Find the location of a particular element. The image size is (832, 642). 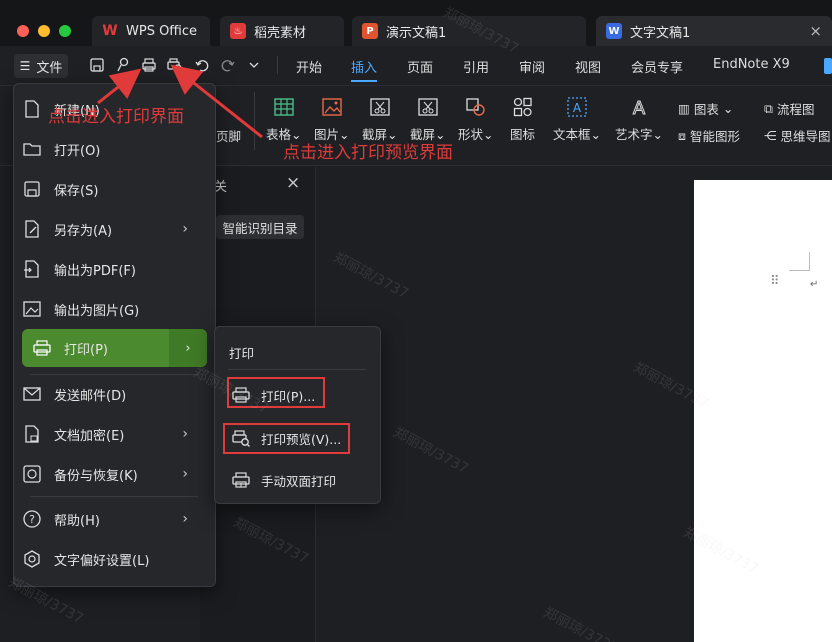

menu-item-export-image: 输出为图片(G) is located at coordinates (113, 309).